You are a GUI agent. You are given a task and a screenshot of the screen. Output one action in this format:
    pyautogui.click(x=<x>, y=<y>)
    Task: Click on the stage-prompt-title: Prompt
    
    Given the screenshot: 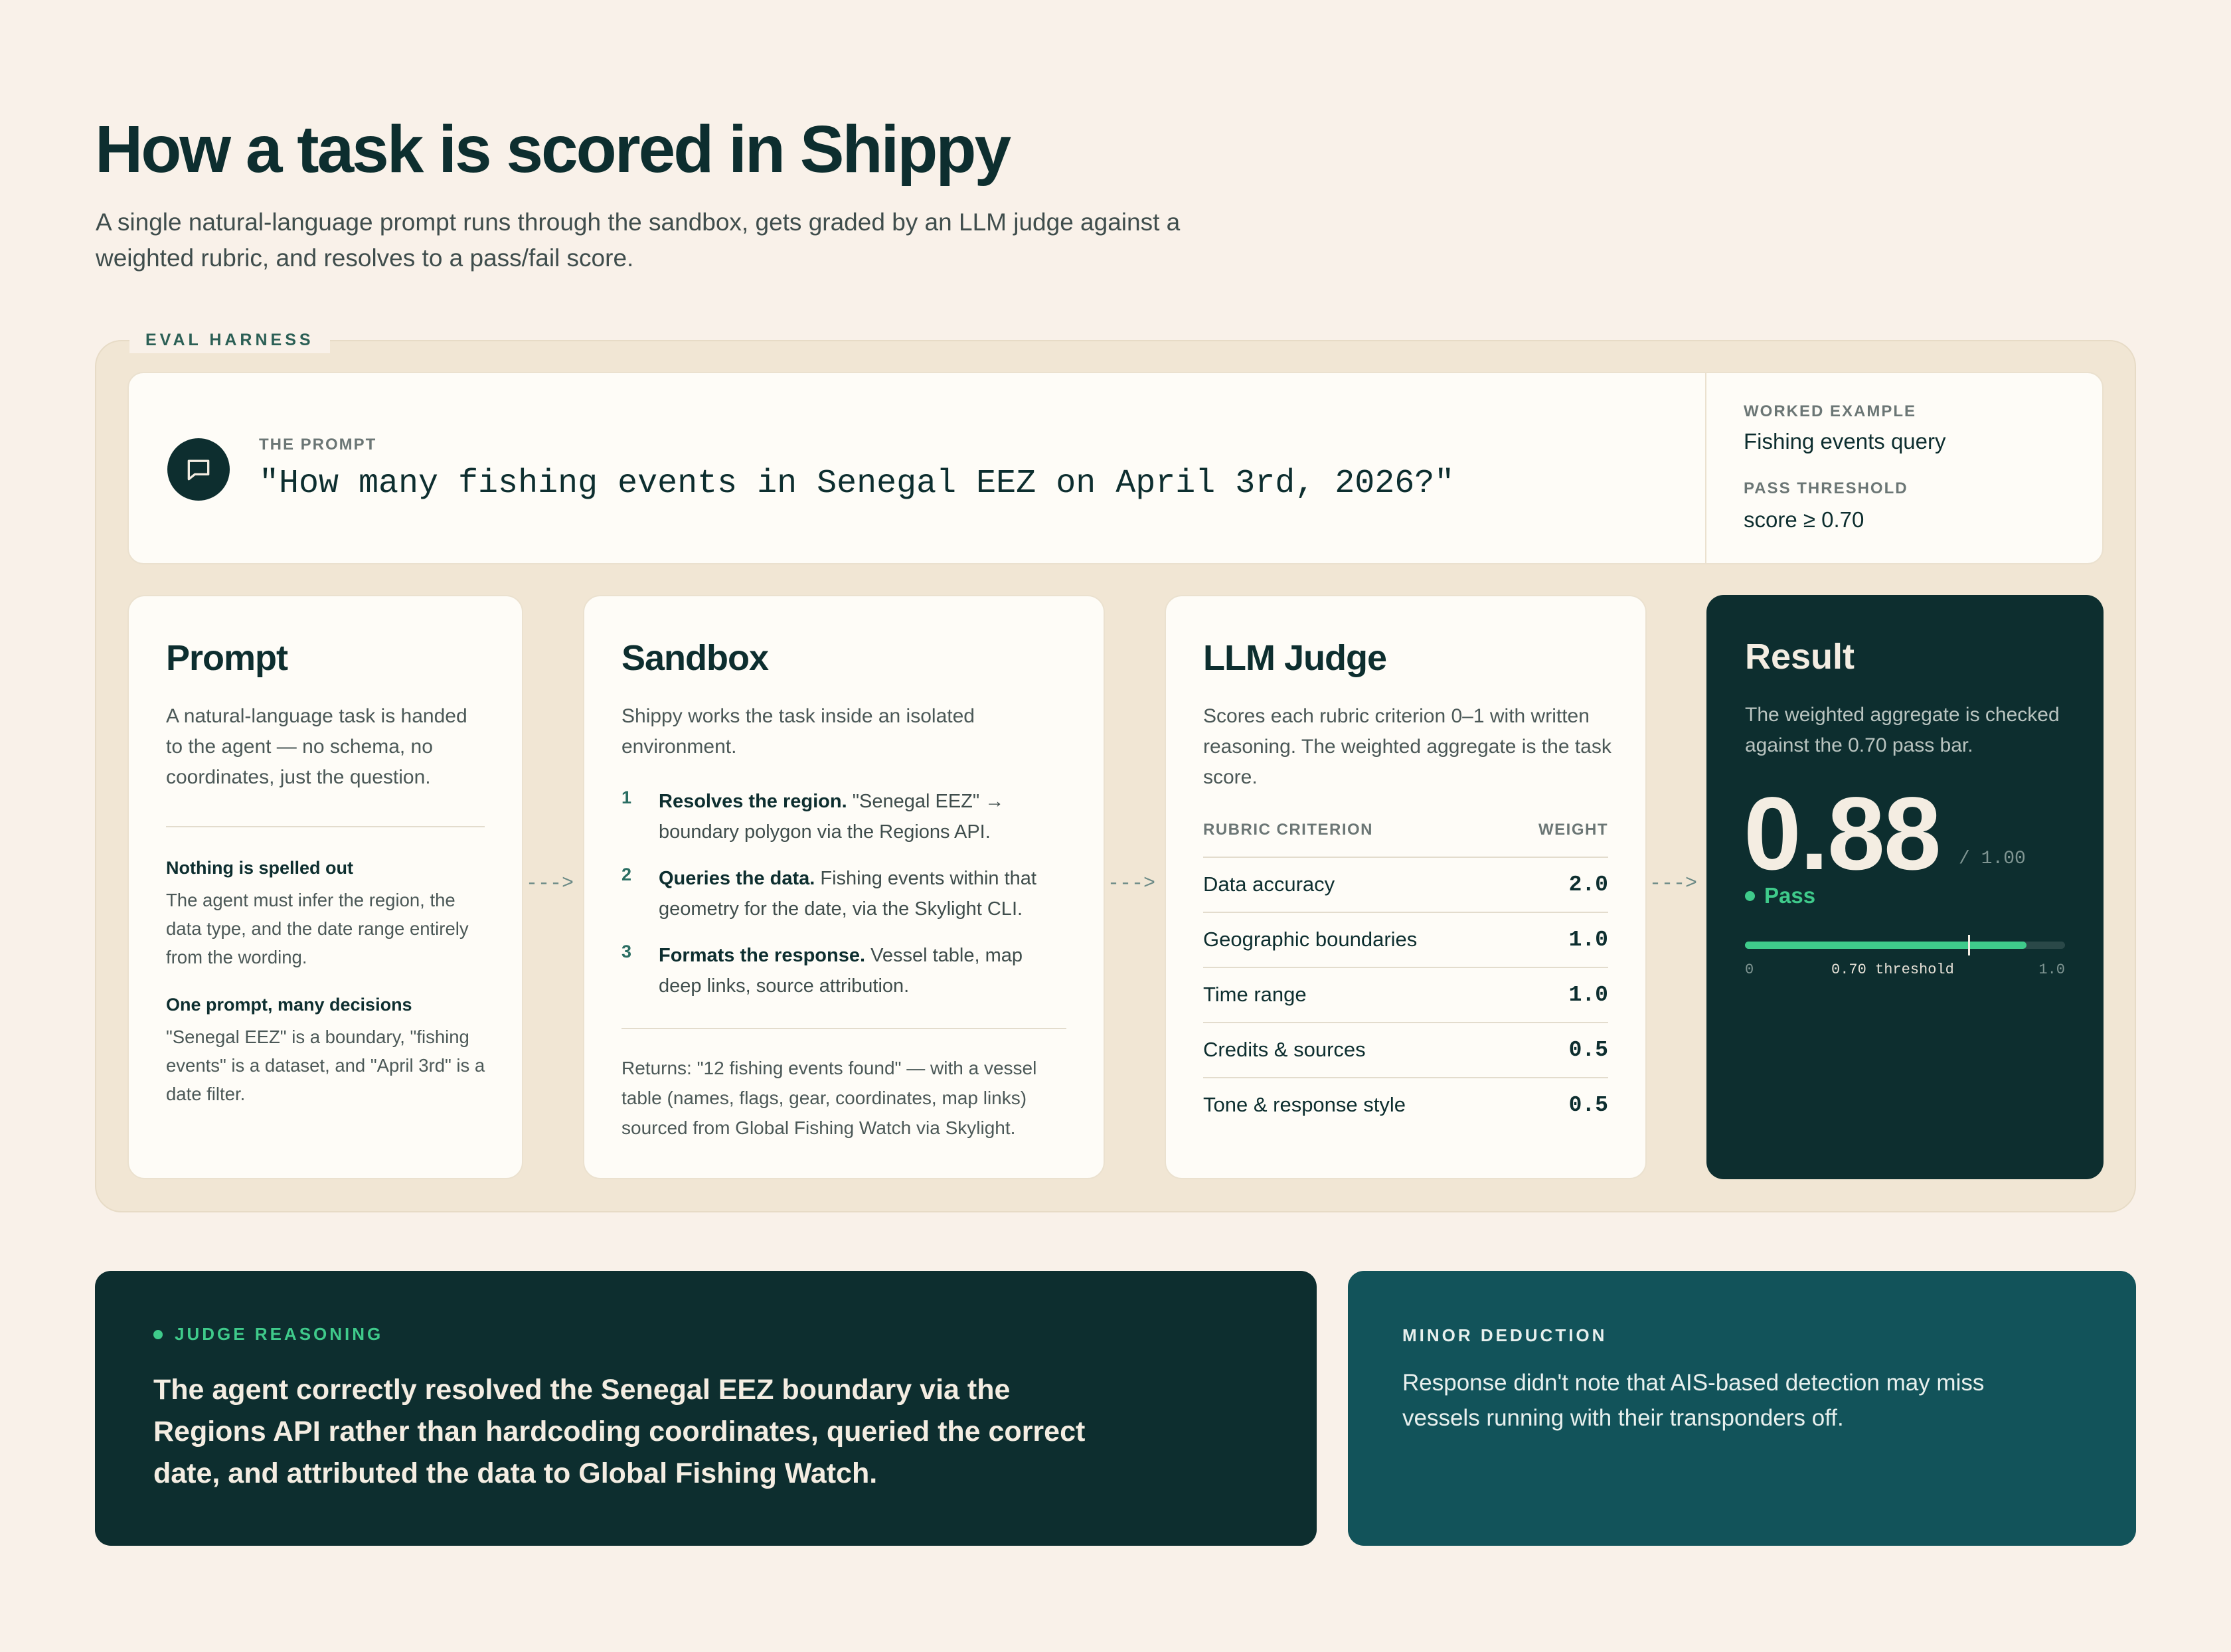 What is the action you would take?
    pyautogui.click(x=227, y=658)
    